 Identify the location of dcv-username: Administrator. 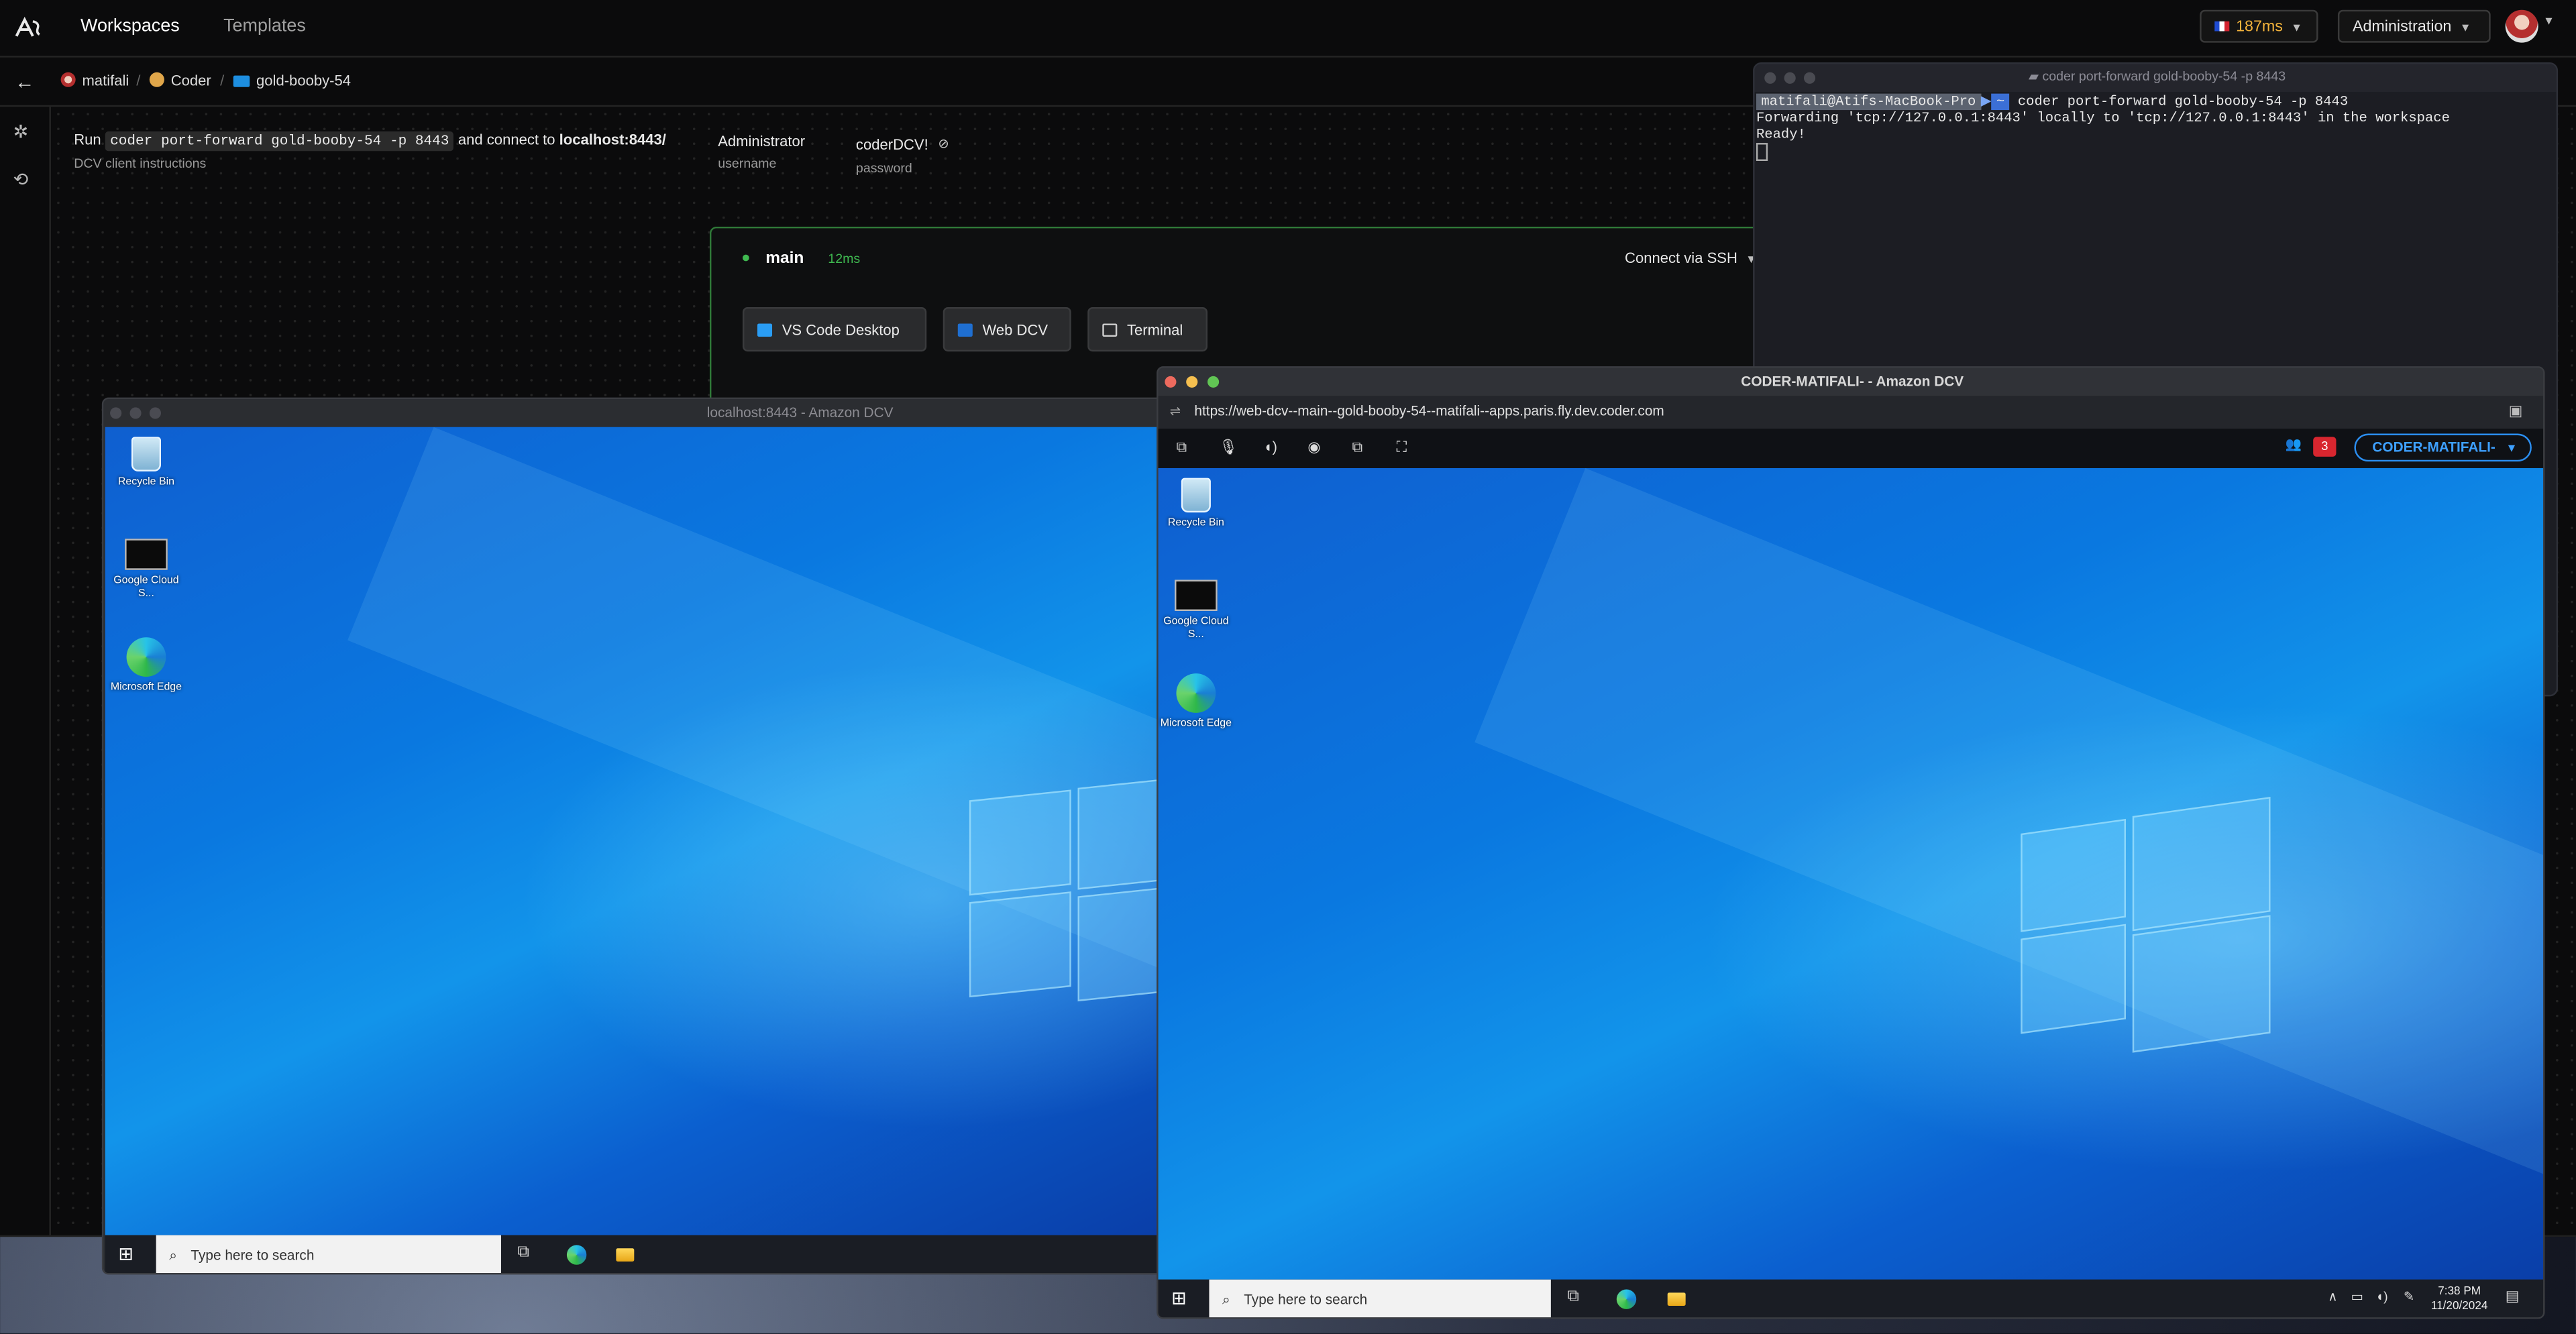
(761, 141).